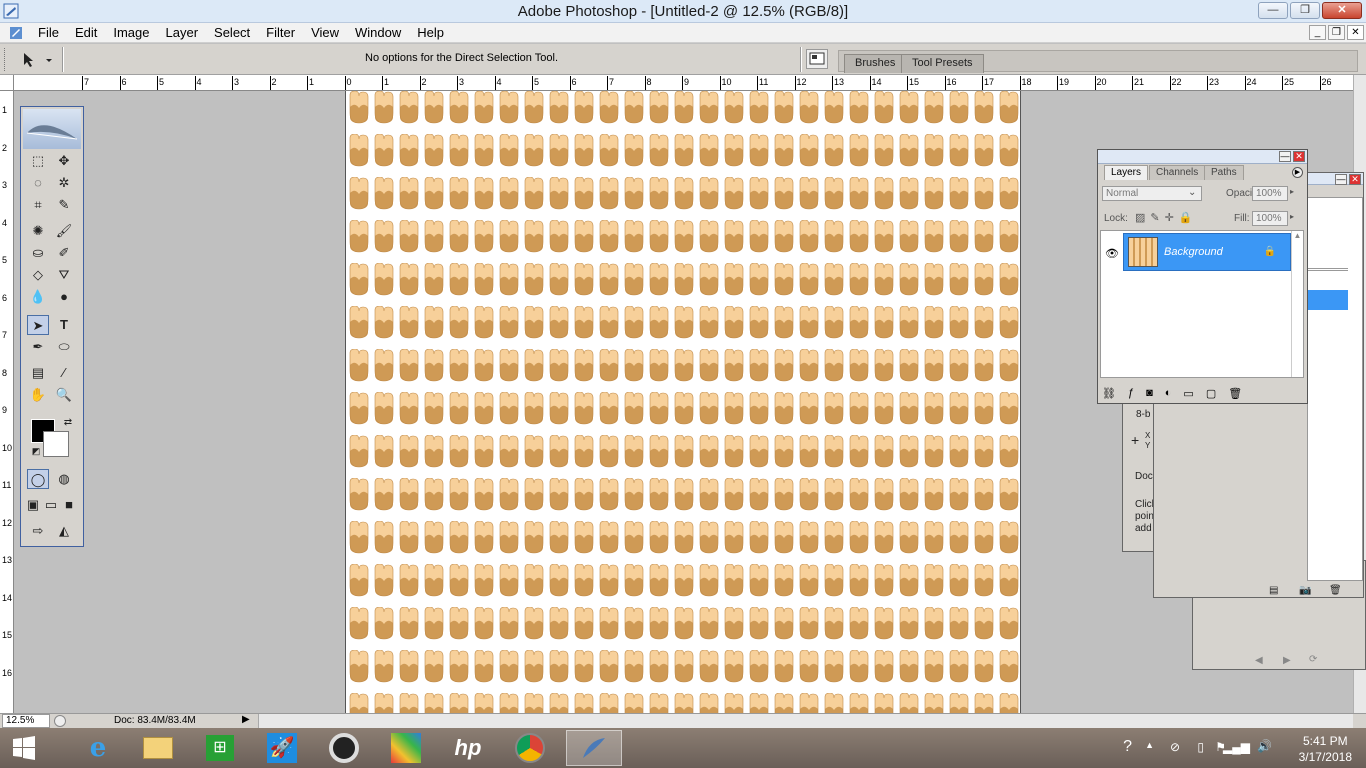 This screenshot has width=1366, height=768. Describe the element at coordinates (38, 231) in the screenshot. I see `healing-brush-icon: ✺` at that location.